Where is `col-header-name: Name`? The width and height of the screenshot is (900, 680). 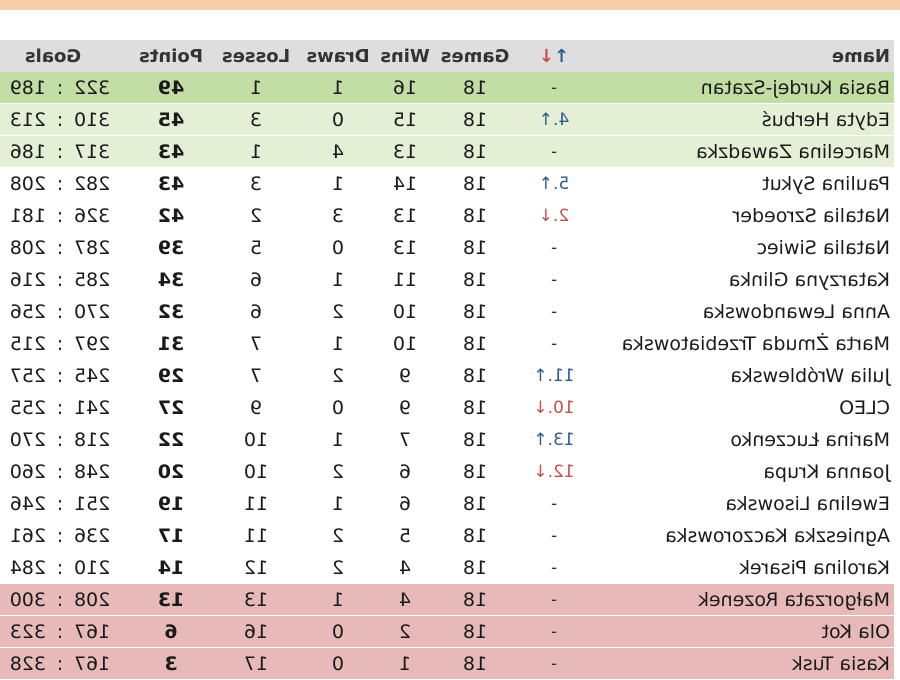
col-header-name: Name is located at coordinates (744, 56).